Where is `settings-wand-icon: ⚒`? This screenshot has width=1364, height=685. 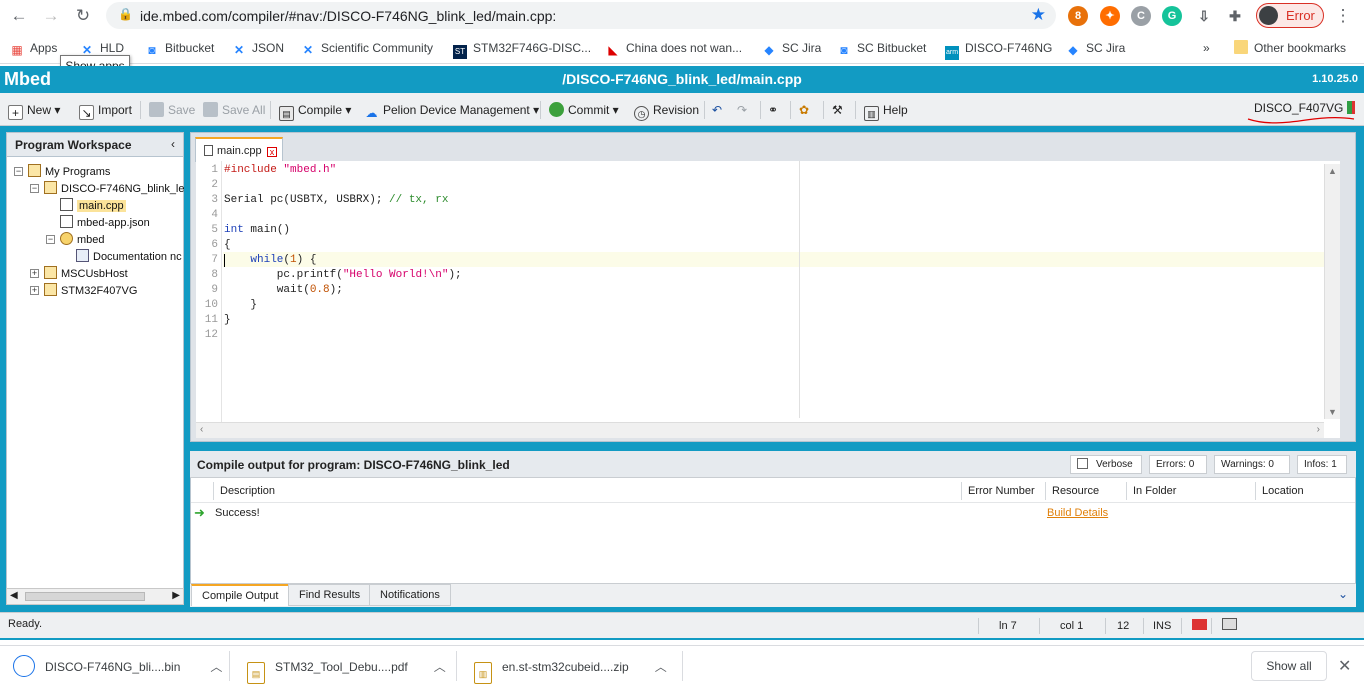 settings-wand-icon: ⚒ is located at coordinates (837, 110).